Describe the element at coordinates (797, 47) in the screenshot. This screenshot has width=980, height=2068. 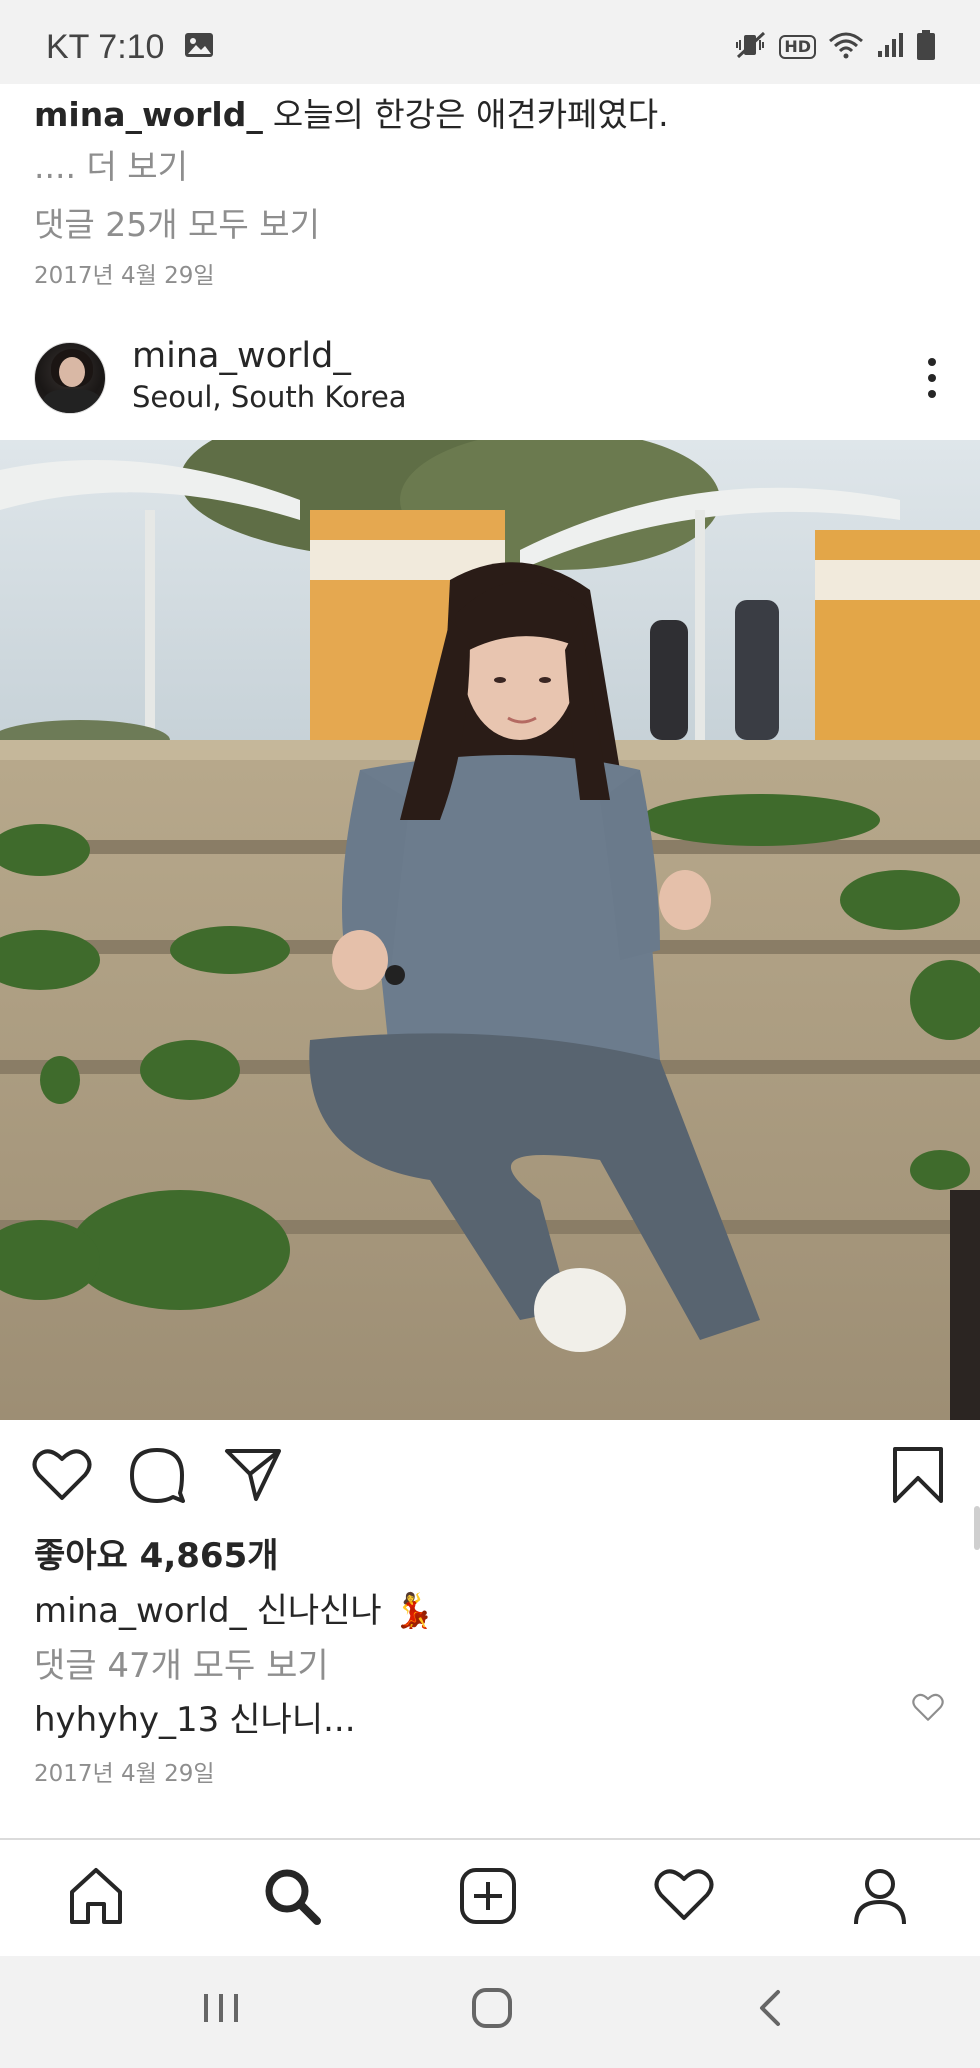
I see `hd-icon: HD` at that location.